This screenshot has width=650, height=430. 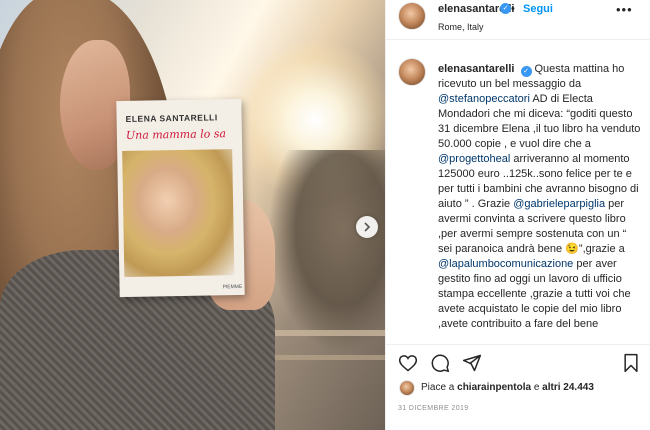 What do you see at coordinates (461, 27) in the screenshot?
I see `location-link: Rome, Italy` at bounding box center [461, 27].